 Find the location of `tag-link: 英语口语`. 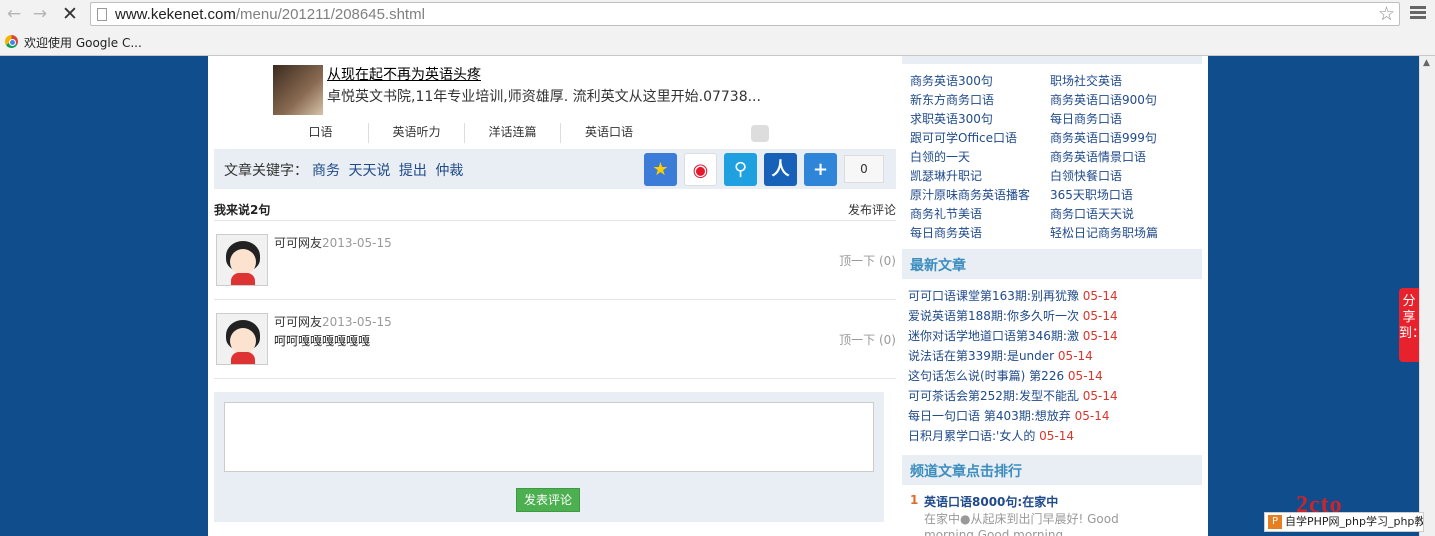

tag-link: 英语口语 is located at coordinates (609, 133).